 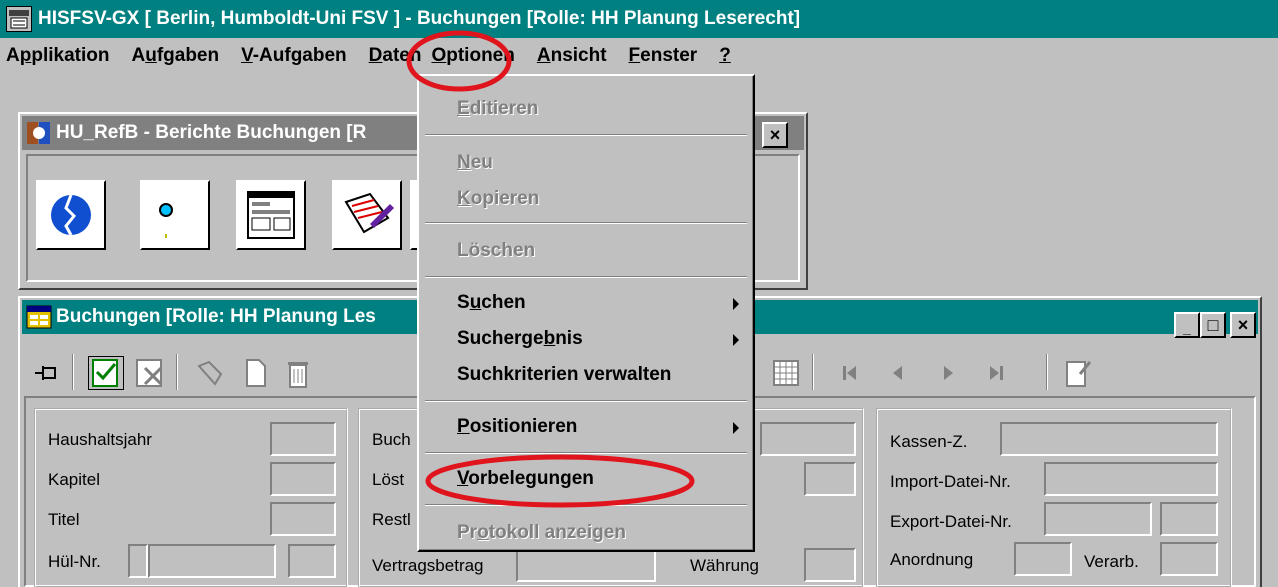 I want to click on menu-item-loeschen: Löschen, so click(x=496, y=251).